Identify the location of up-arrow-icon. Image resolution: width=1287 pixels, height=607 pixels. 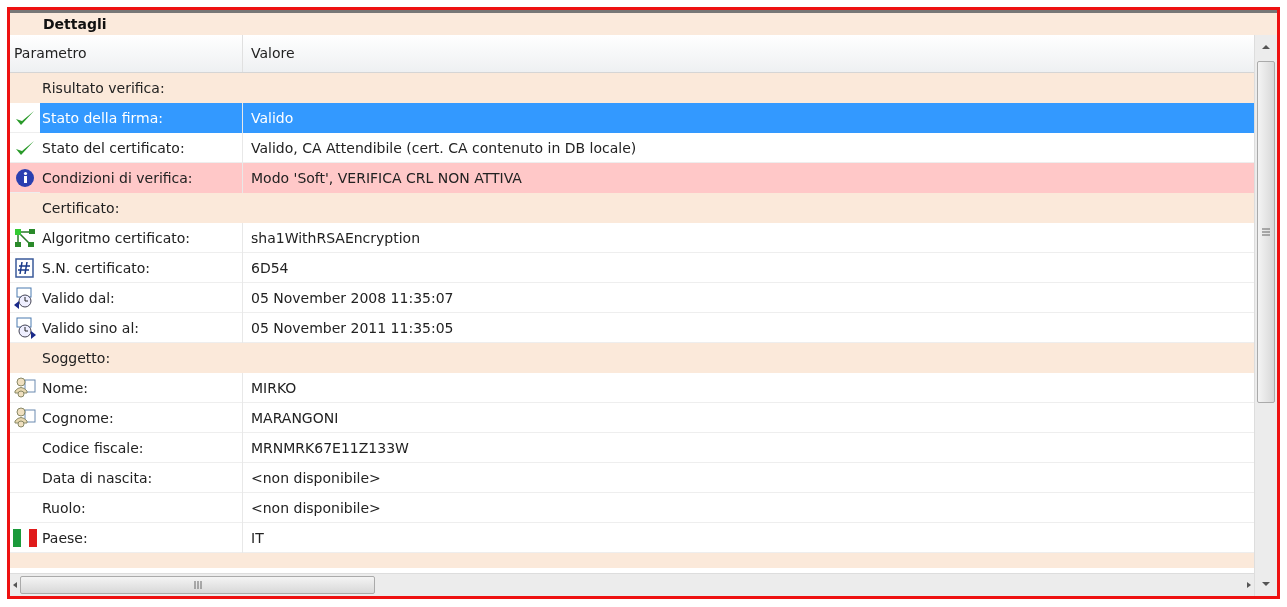
(1266, 47).